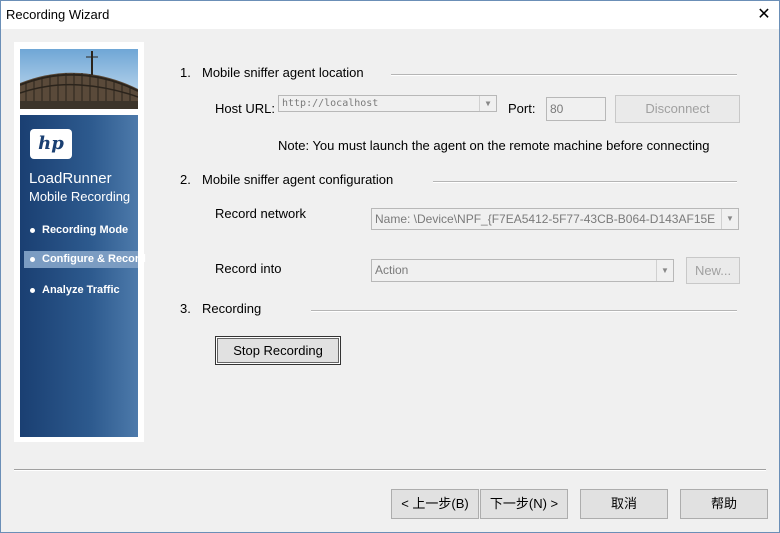 This screenshot has width=780, height=533. Describe the element at coordinates (70, 178) in the screenshot. I see `product-name: LoadRunner` at that location.